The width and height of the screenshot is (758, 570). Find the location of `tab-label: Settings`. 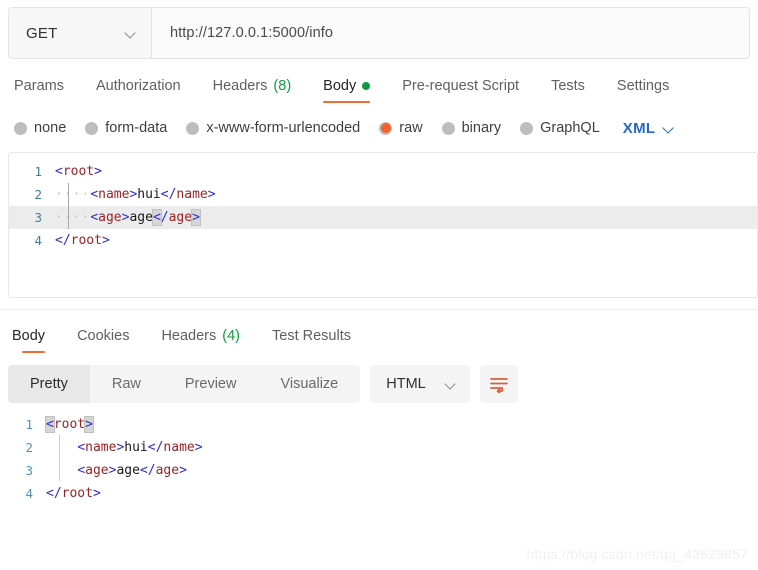

tab-label: Settings is located at coordinates (643, 86).